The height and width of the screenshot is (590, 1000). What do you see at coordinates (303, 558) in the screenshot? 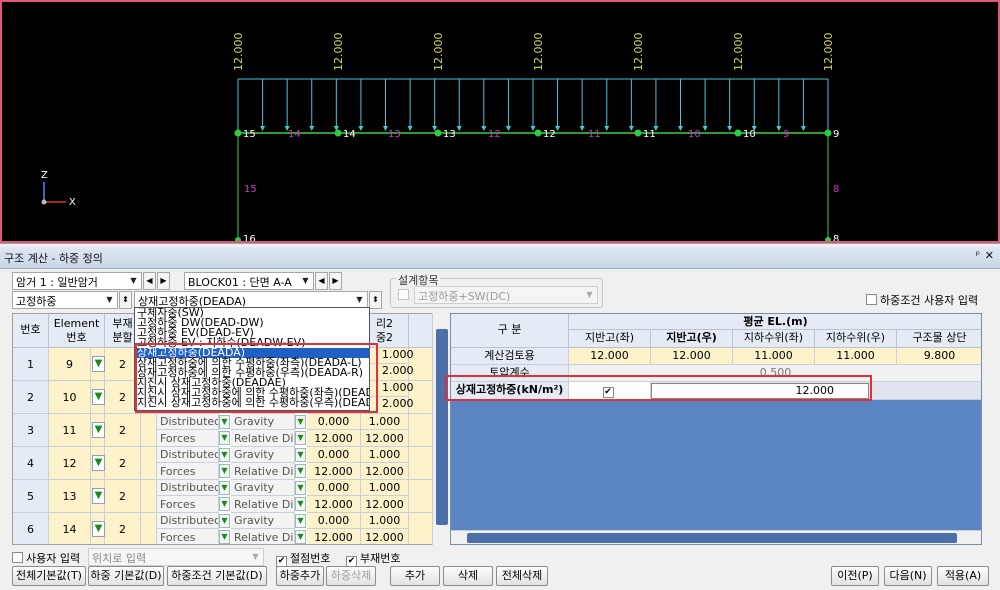
I see `node-no-checkbox: ✔ 절점번호` at bounding box center [303, 558].